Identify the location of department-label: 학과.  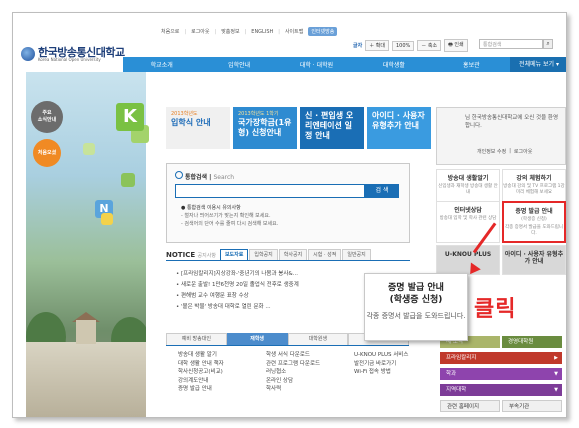
(451, 374).